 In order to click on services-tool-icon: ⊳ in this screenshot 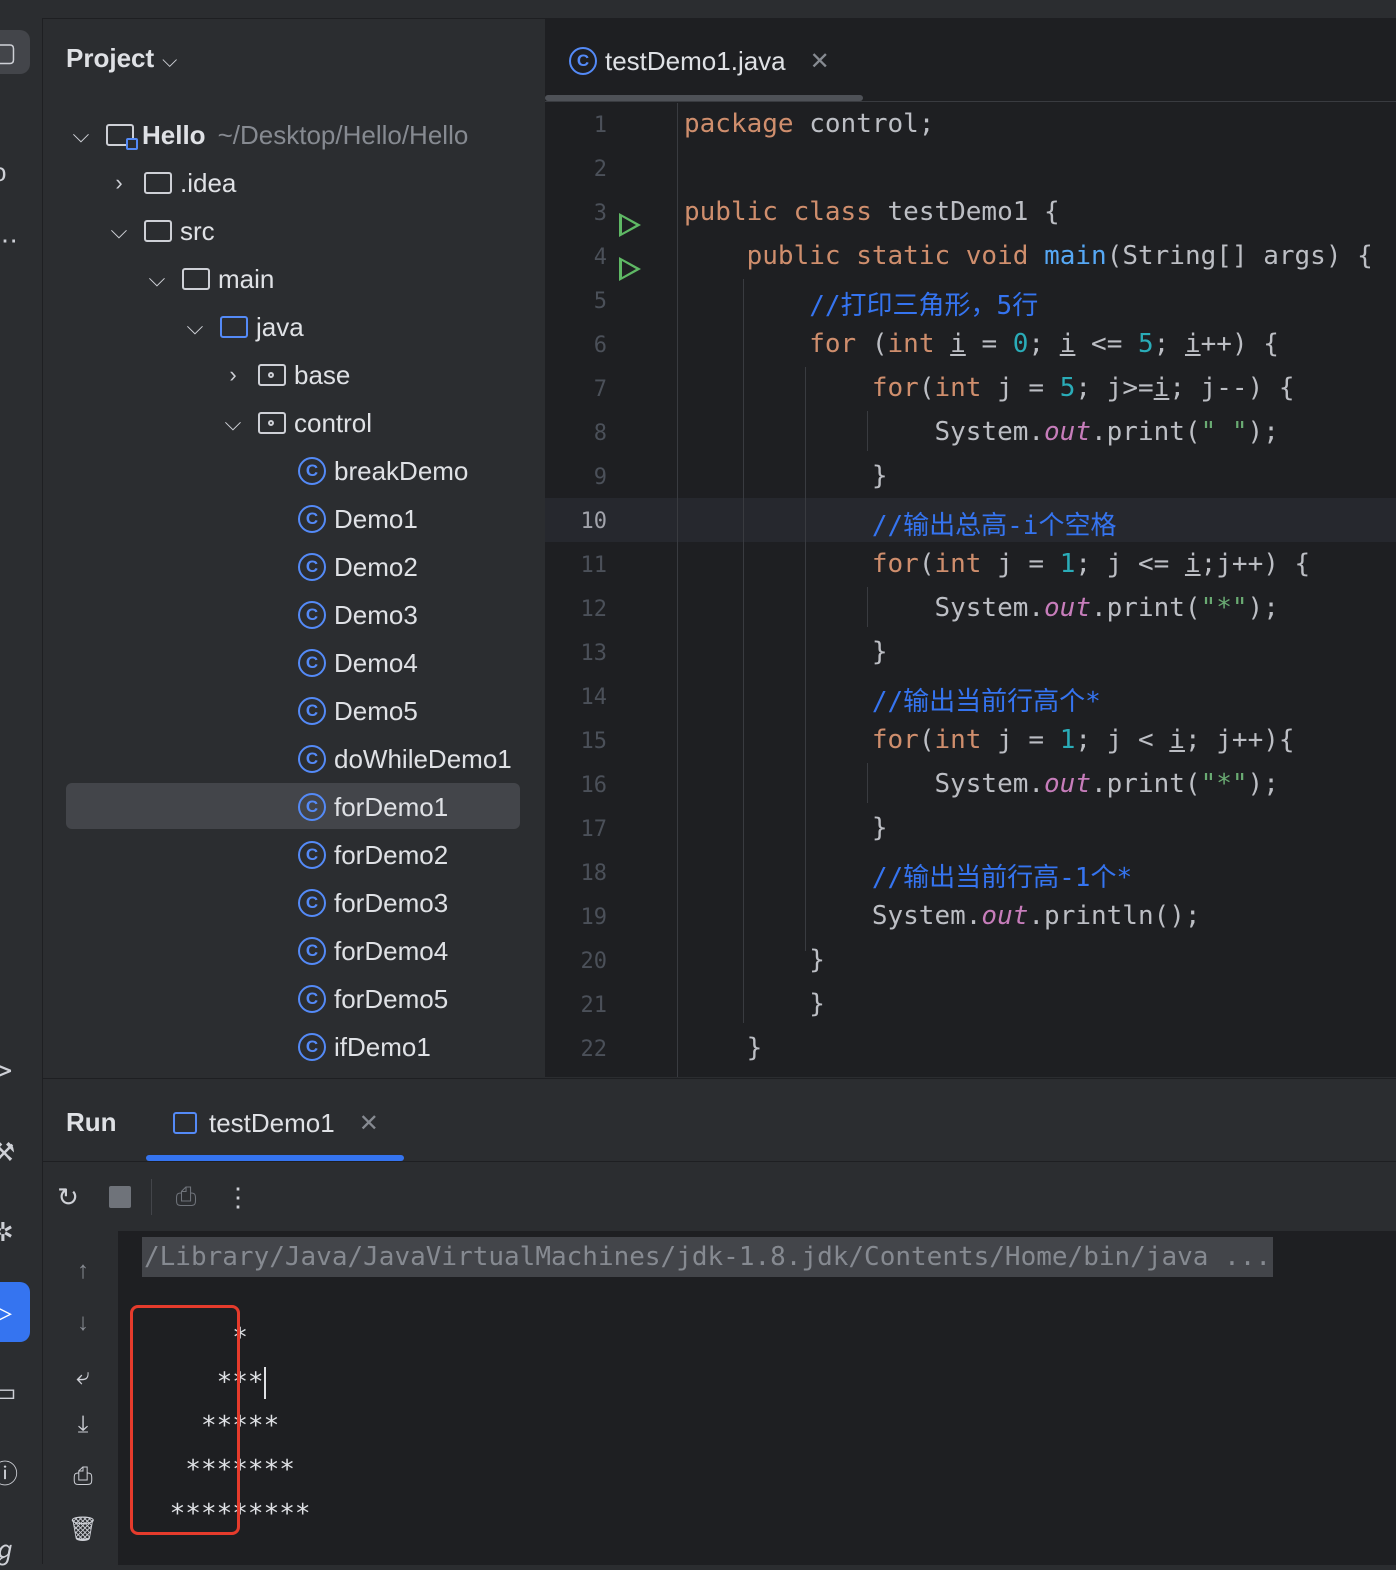, I will do `click(15, 1070)`.